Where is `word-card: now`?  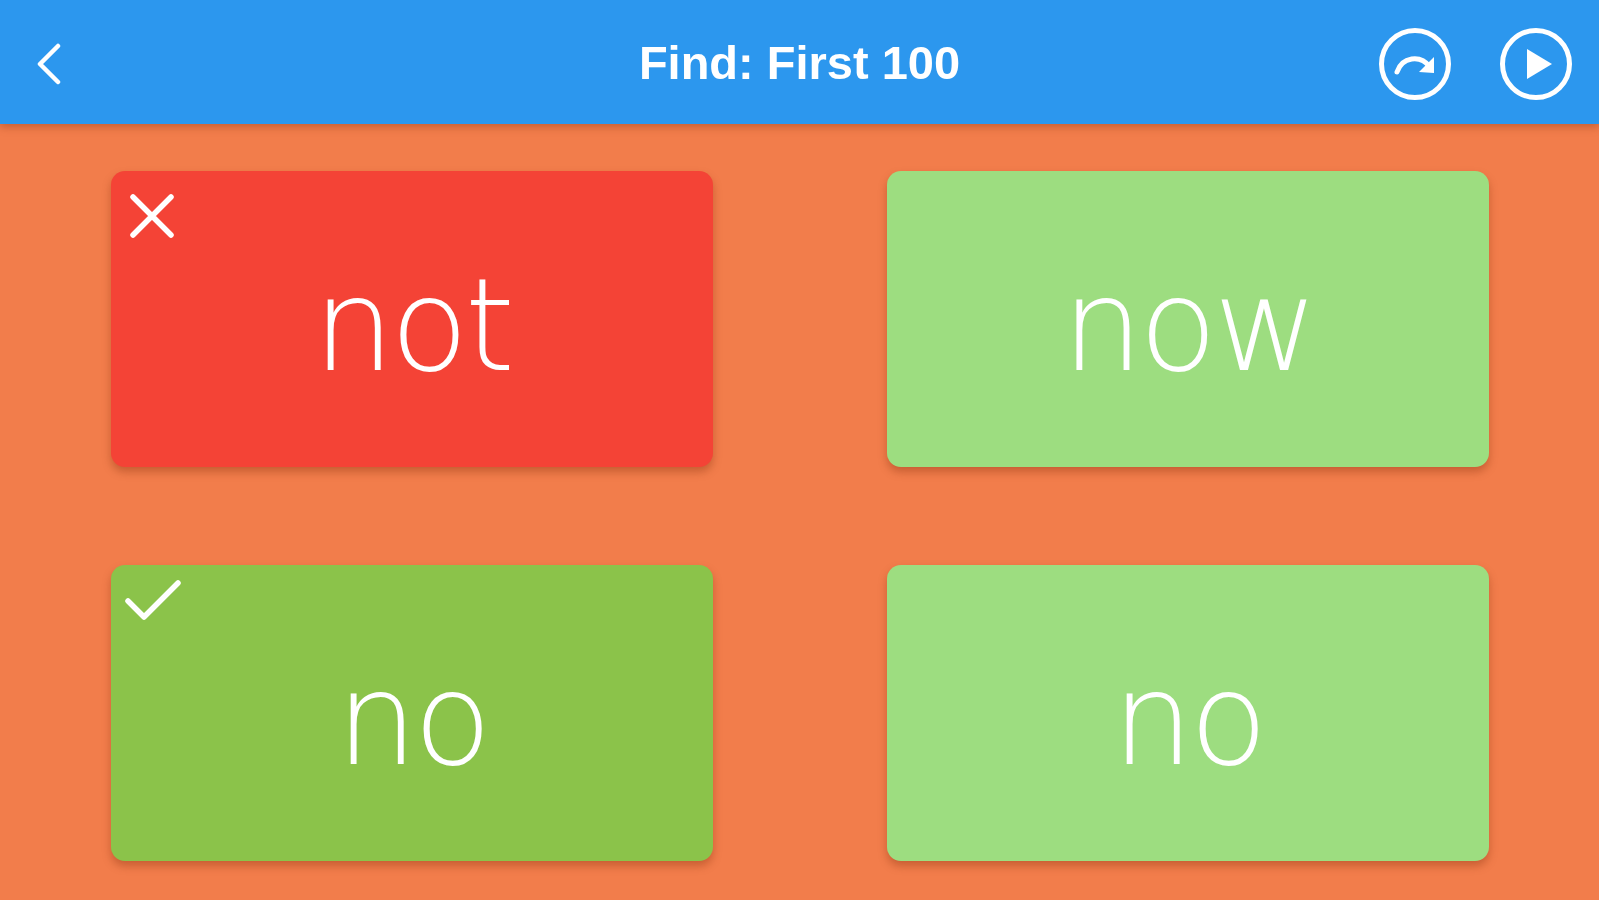 word-card: now is located at coordinates (1188, 319).